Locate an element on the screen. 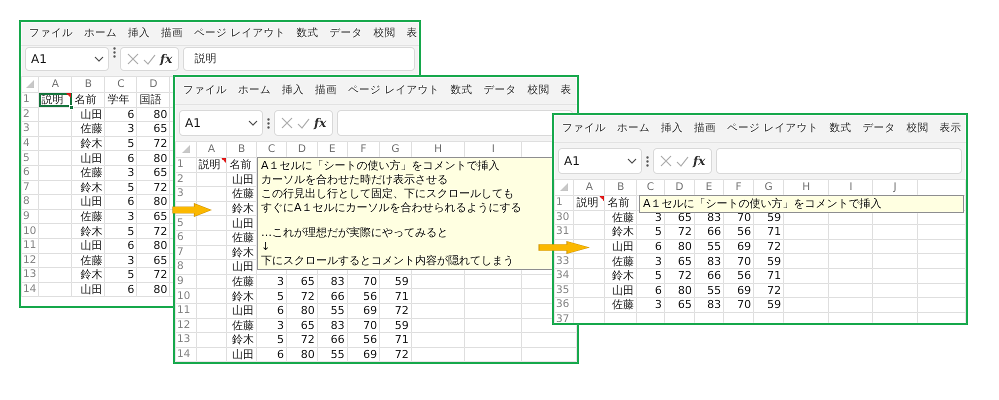 The height and width of the screenshot is (400, 999). comment-line: すぐにA１セルにカーソルを合わせられるようにする is located at coordinates (392, 208).